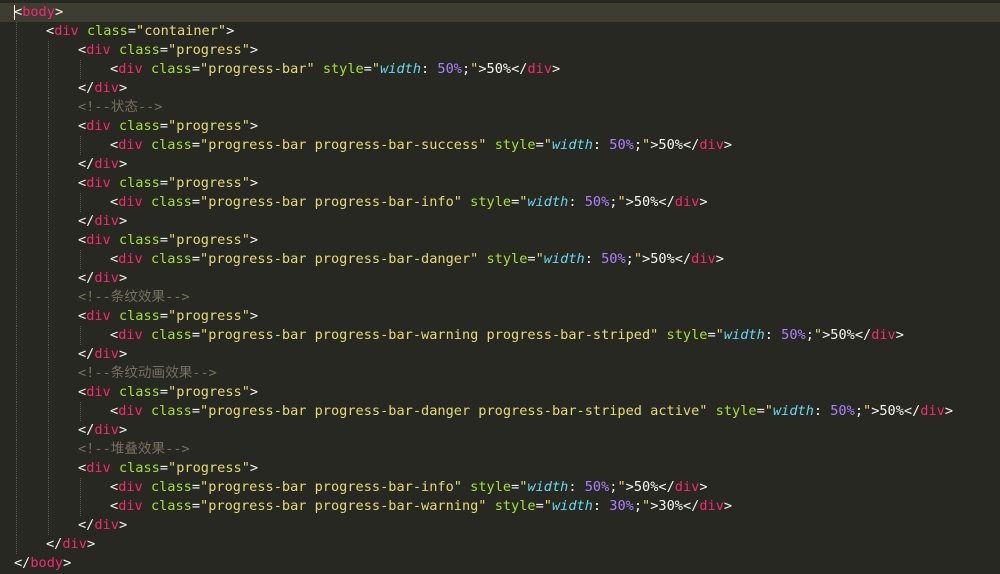 Image resolution: width=1000 pixels, height=574 pixels. Describe the element at coordinates (500, 297) in the screenshot. I see `code-line: <!--条纹效果-->` at that location.